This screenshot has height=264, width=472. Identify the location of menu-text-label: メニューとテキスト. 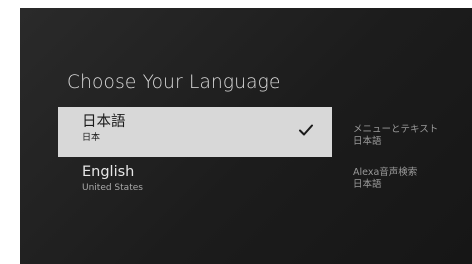
(396, 129).